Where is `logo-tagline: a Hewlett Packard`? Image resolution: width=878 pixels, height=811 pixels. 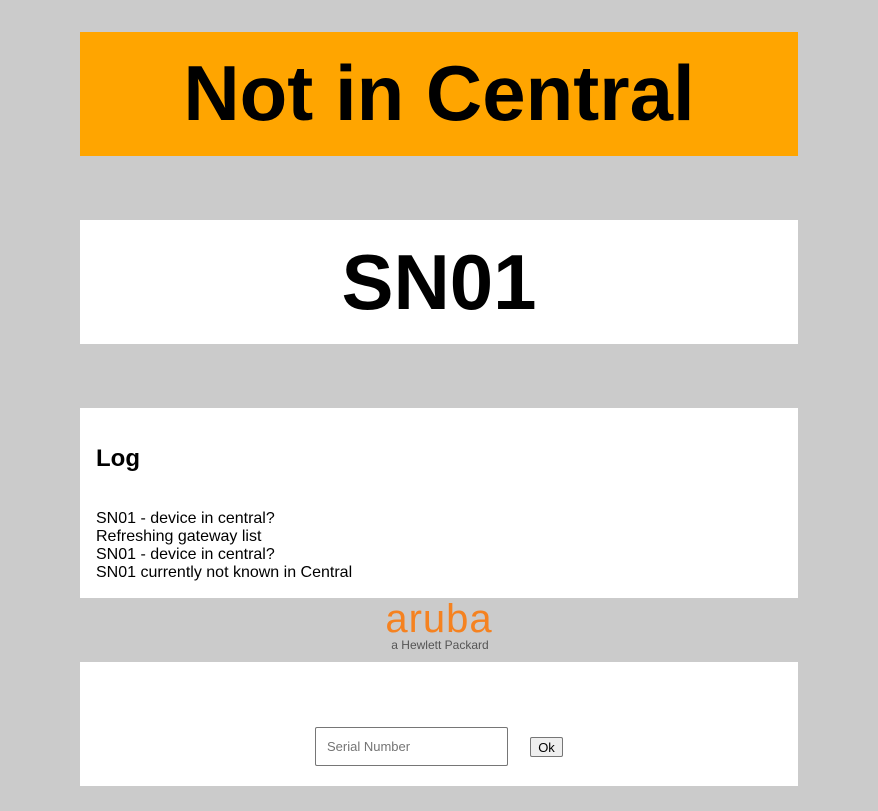
logo-tagline: a Hewlett Packard is located at coordinates (440, 645).